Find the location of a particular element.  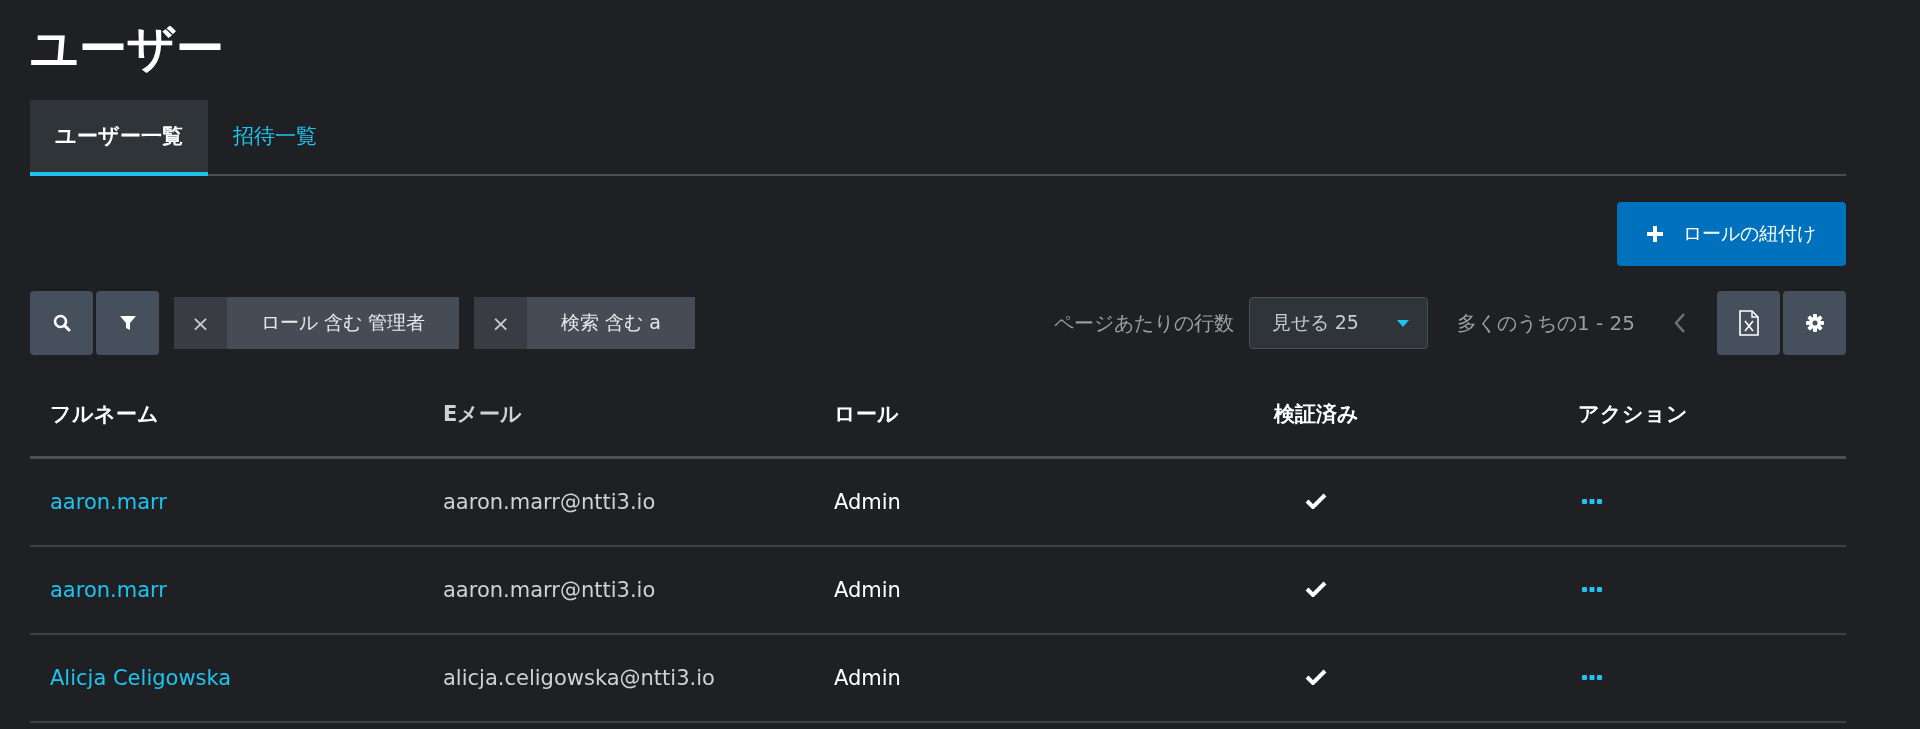

excel-file-icon is located at coordinates (1748, 323).